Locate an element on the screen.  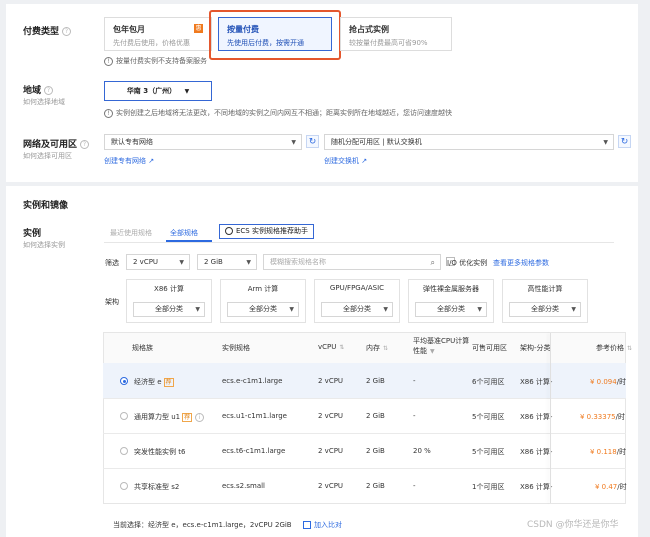
current-selection: 当前选择：经济型 e，ecs.e-c1m1.large，2vCPU 2GiB is located at coordinates (202, 525).